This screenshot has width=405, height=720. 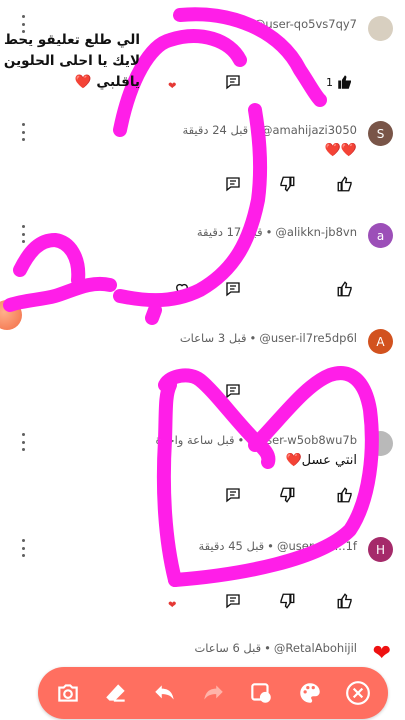 I want to click on comment-meta-text: • @user-qo5vs7qy7, so click(x=300, y=24).